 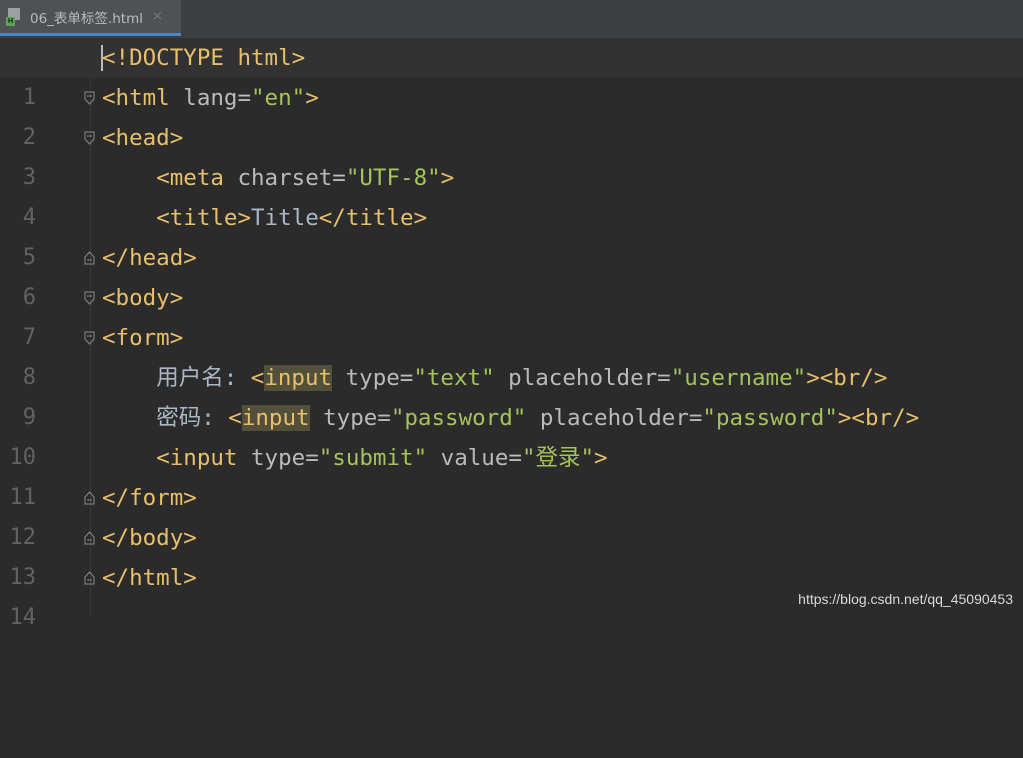 I want to click on doctype-token: <!DOCTYPE html>, so click(x=204, y=58).